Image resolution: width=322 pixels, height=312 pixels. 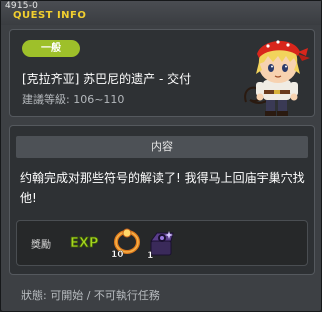 What do you see at coordinates (162, 147) in the screenshot?
I see `content-header: 内容` at bounding box center [162, 147].